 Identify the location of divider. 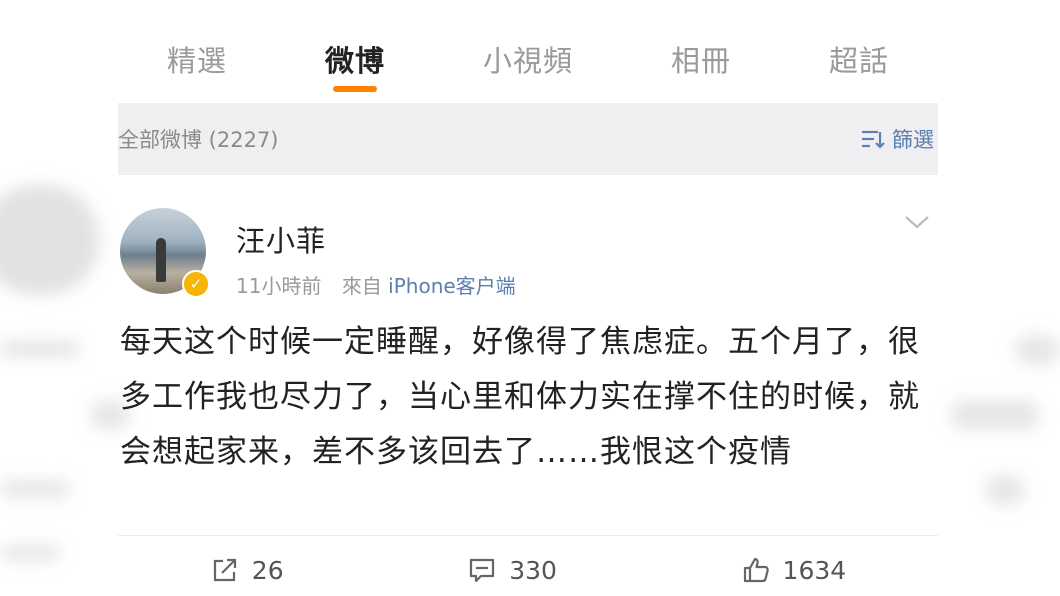
(528, 535).